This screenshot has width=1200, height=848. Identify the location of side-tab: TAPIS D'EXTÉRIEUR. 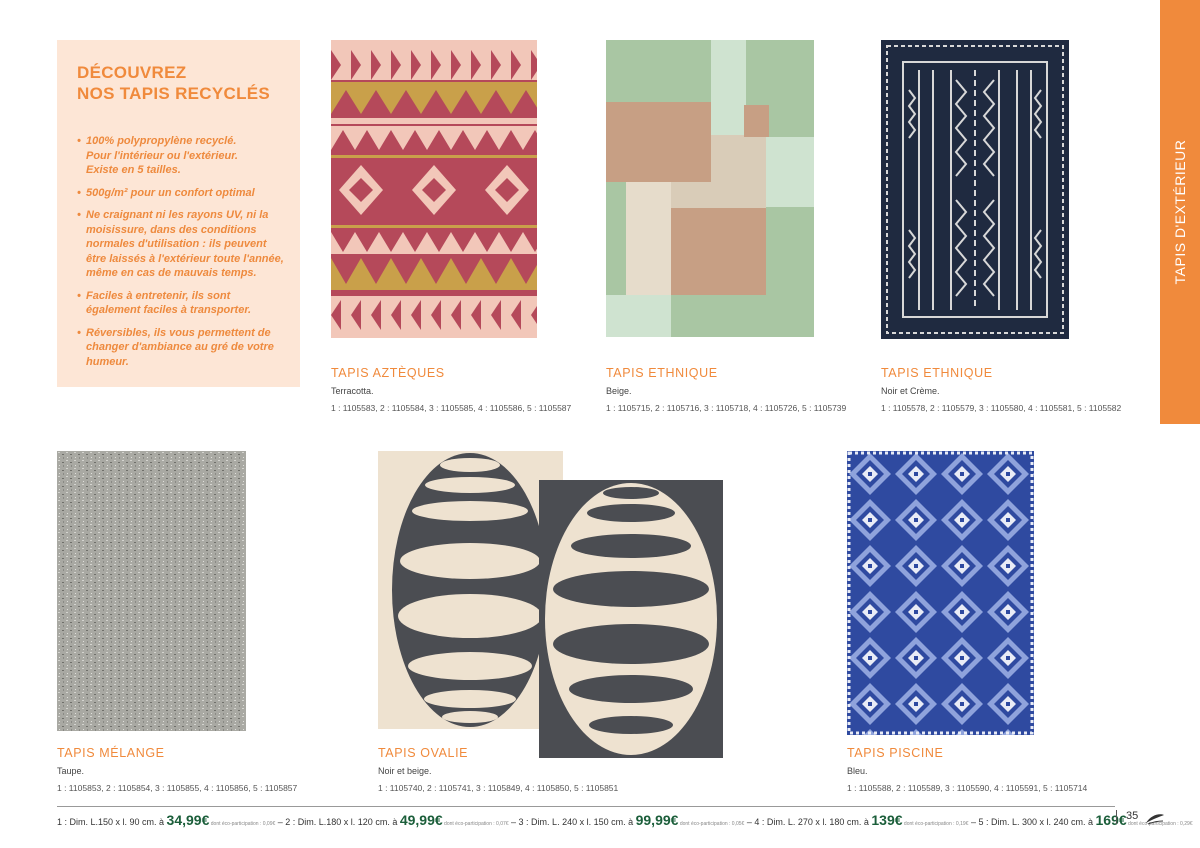
(1180, 212).